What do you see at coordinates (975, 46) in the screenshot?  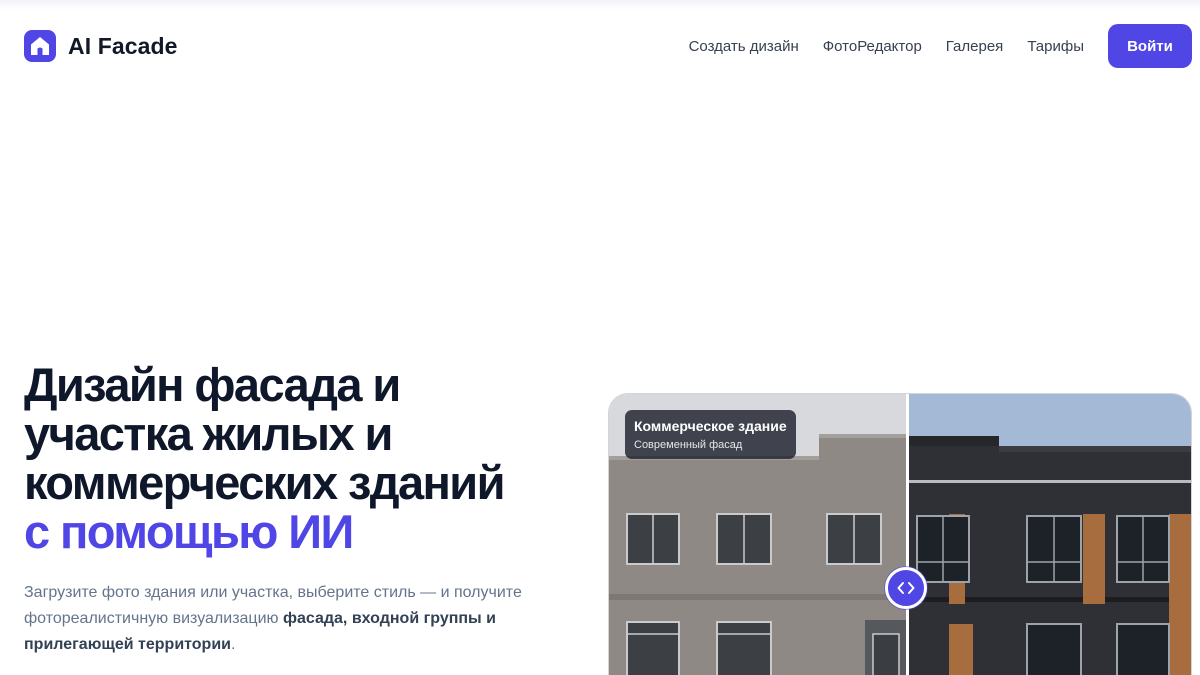 I see `nav-link-gallery: Галерея` at bounding box center [975, 46].